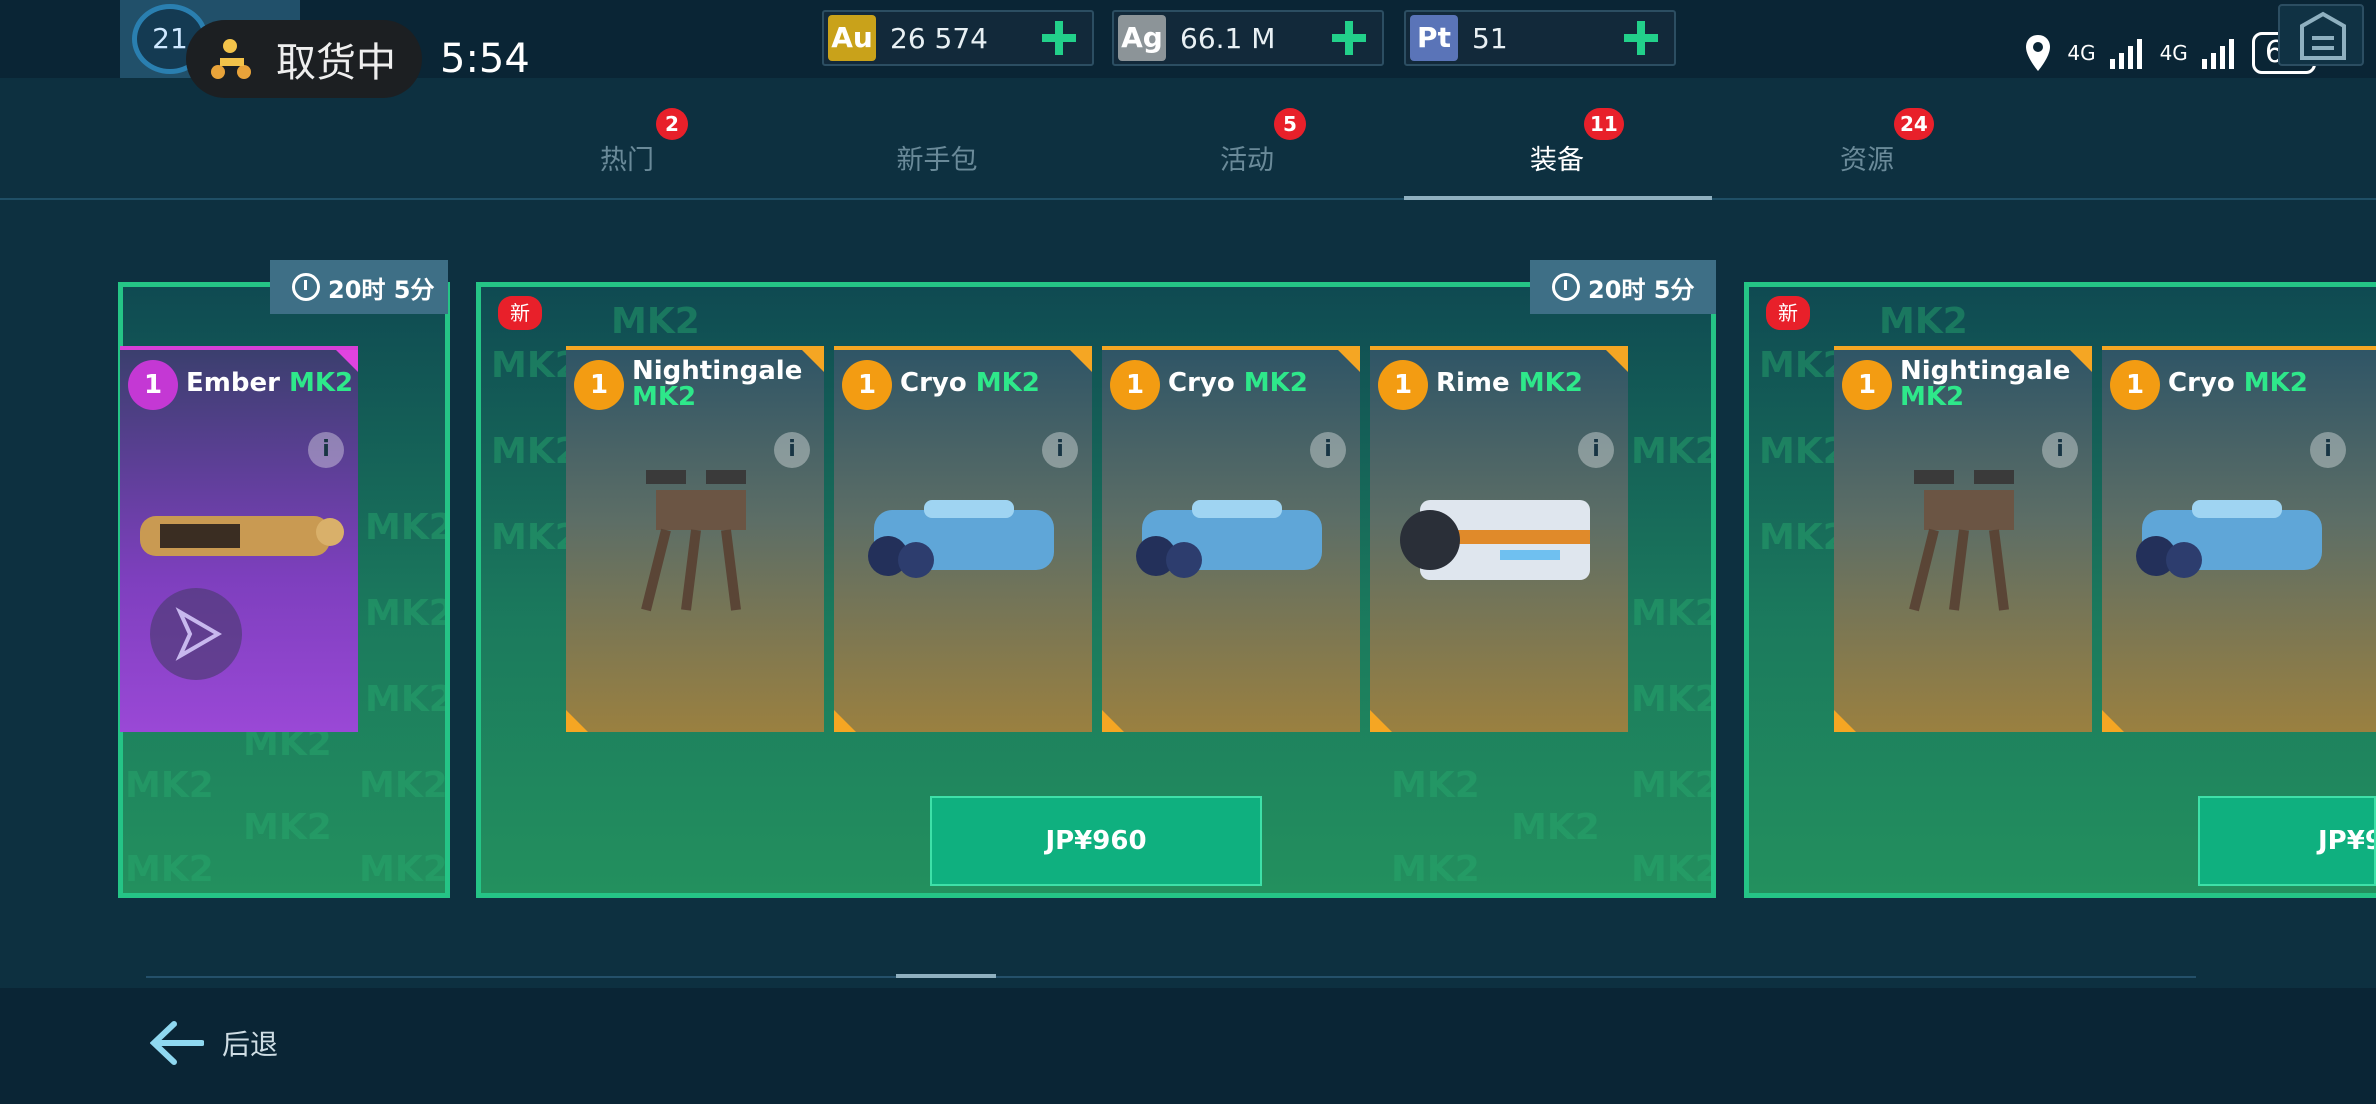 The height and width of the screenshot is (1104, 2376). What do you see at coordinates (1228, 38) in the screenshot?
I see `silver-amount: 66.1 M` at bounding box center [1228, 38].